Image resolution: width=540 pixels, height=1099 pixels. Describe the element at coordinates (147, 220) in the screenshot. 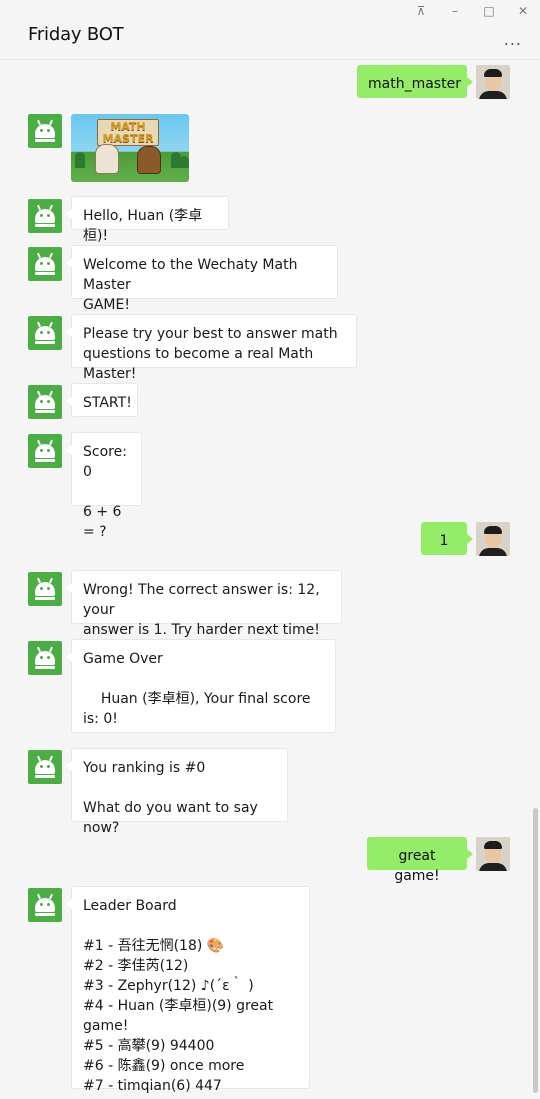

I see `message-bubble-bot: Hello, Huan (李卓桓)!` at that location.